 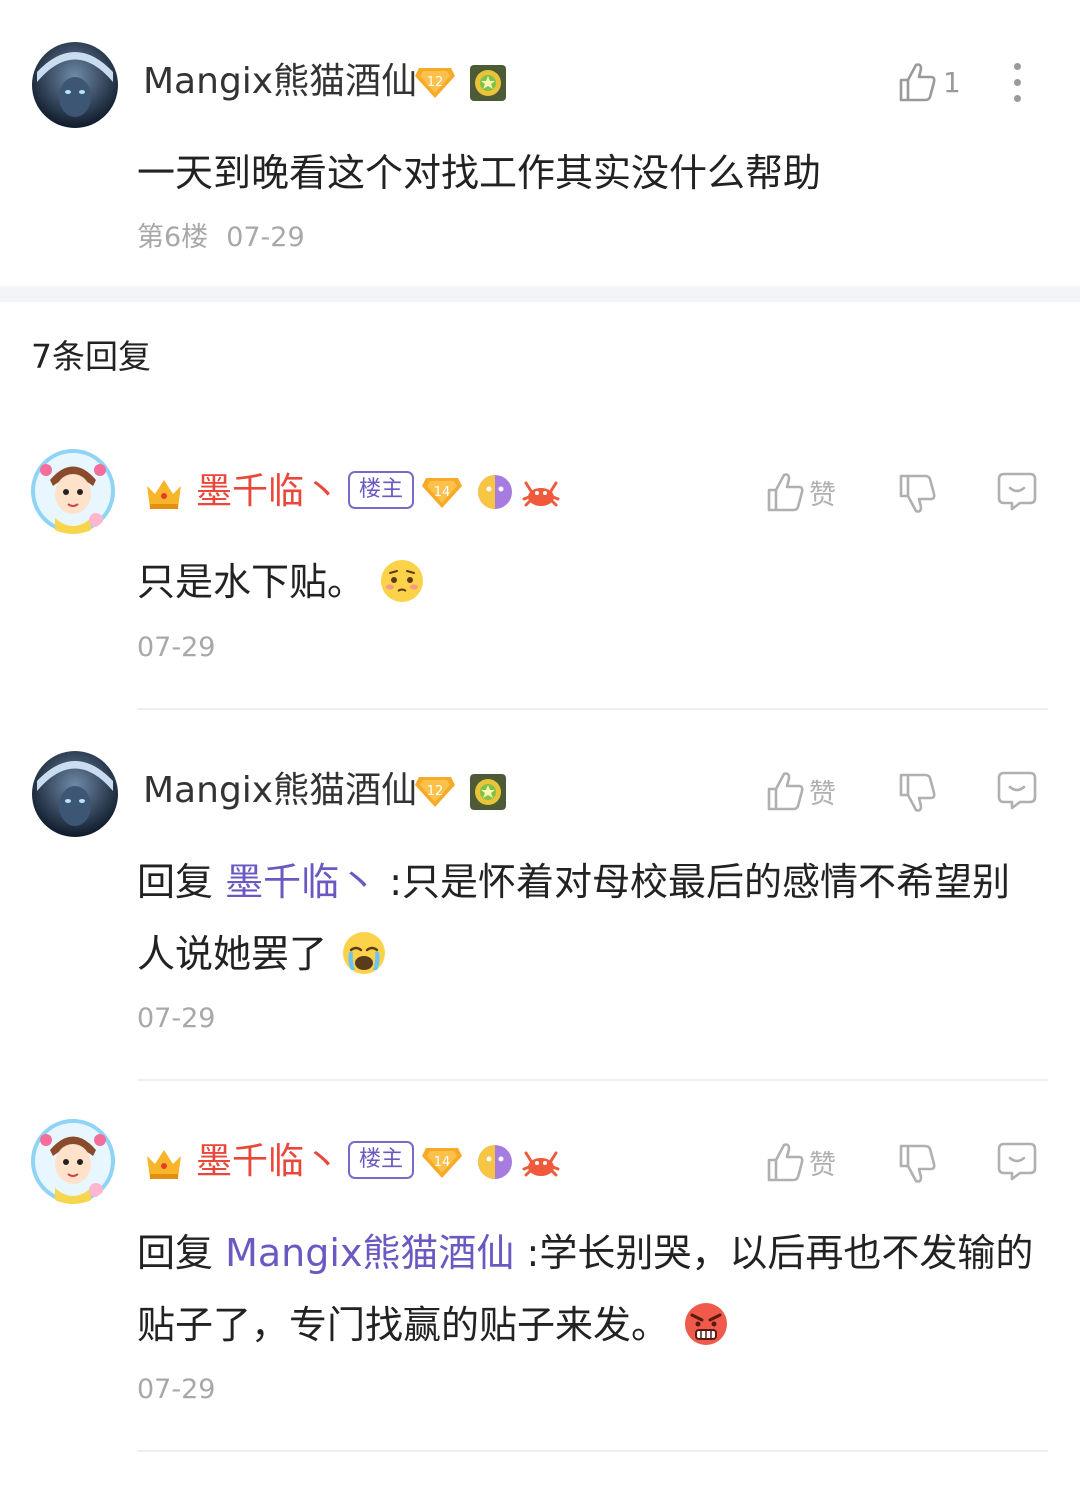 What do you see at coordinates (587, 918) in the screenshot?
I see `reply-content: 回复 墨千临丶 :只是怀着对母校最后的感情不希望别人说她罢了` at bounding box center [587, 918].